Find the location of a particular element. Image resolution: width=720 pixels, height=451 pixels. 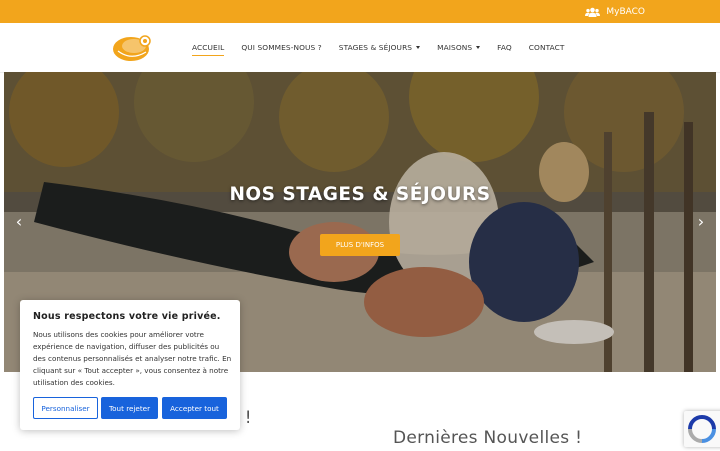

news-heading: Dernières Nouvelles ! is located at coordinates (488, 438).